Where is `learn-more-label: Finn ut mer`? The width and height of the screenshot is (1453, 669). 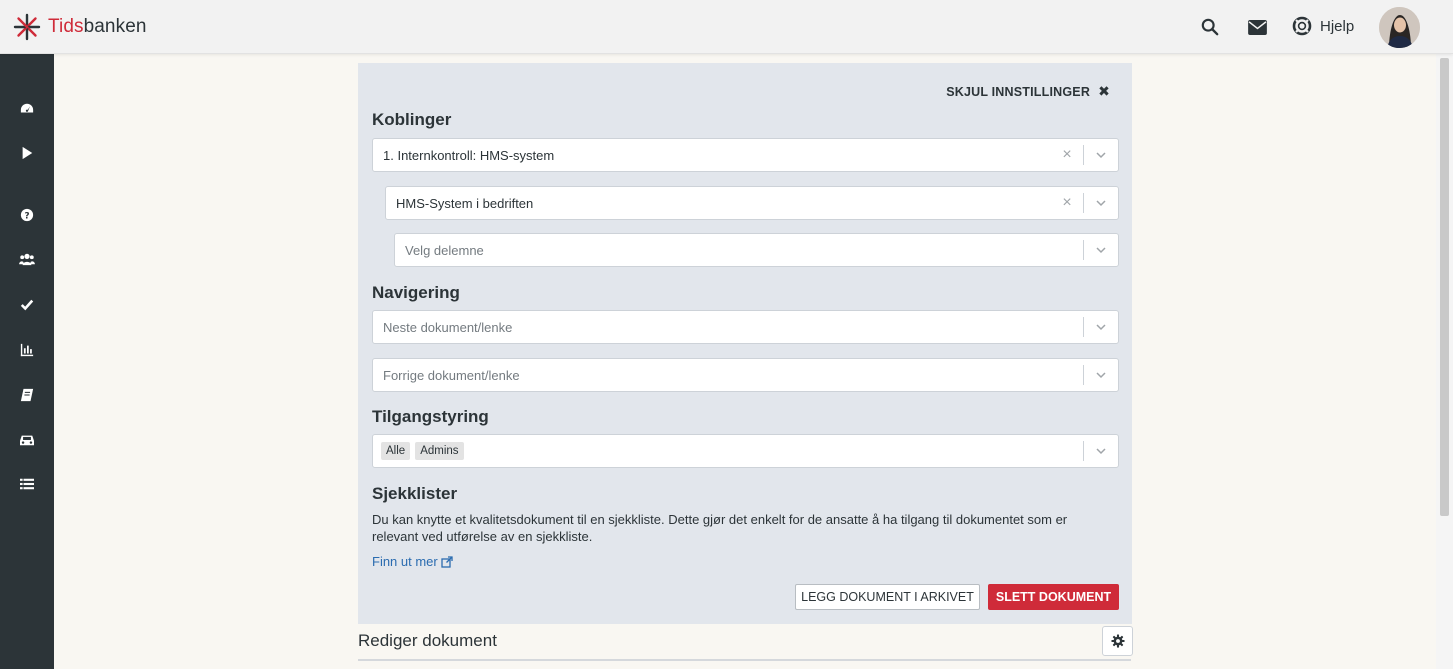 learn-more-label: Finn ut mer is located at coordinates (405, 561).